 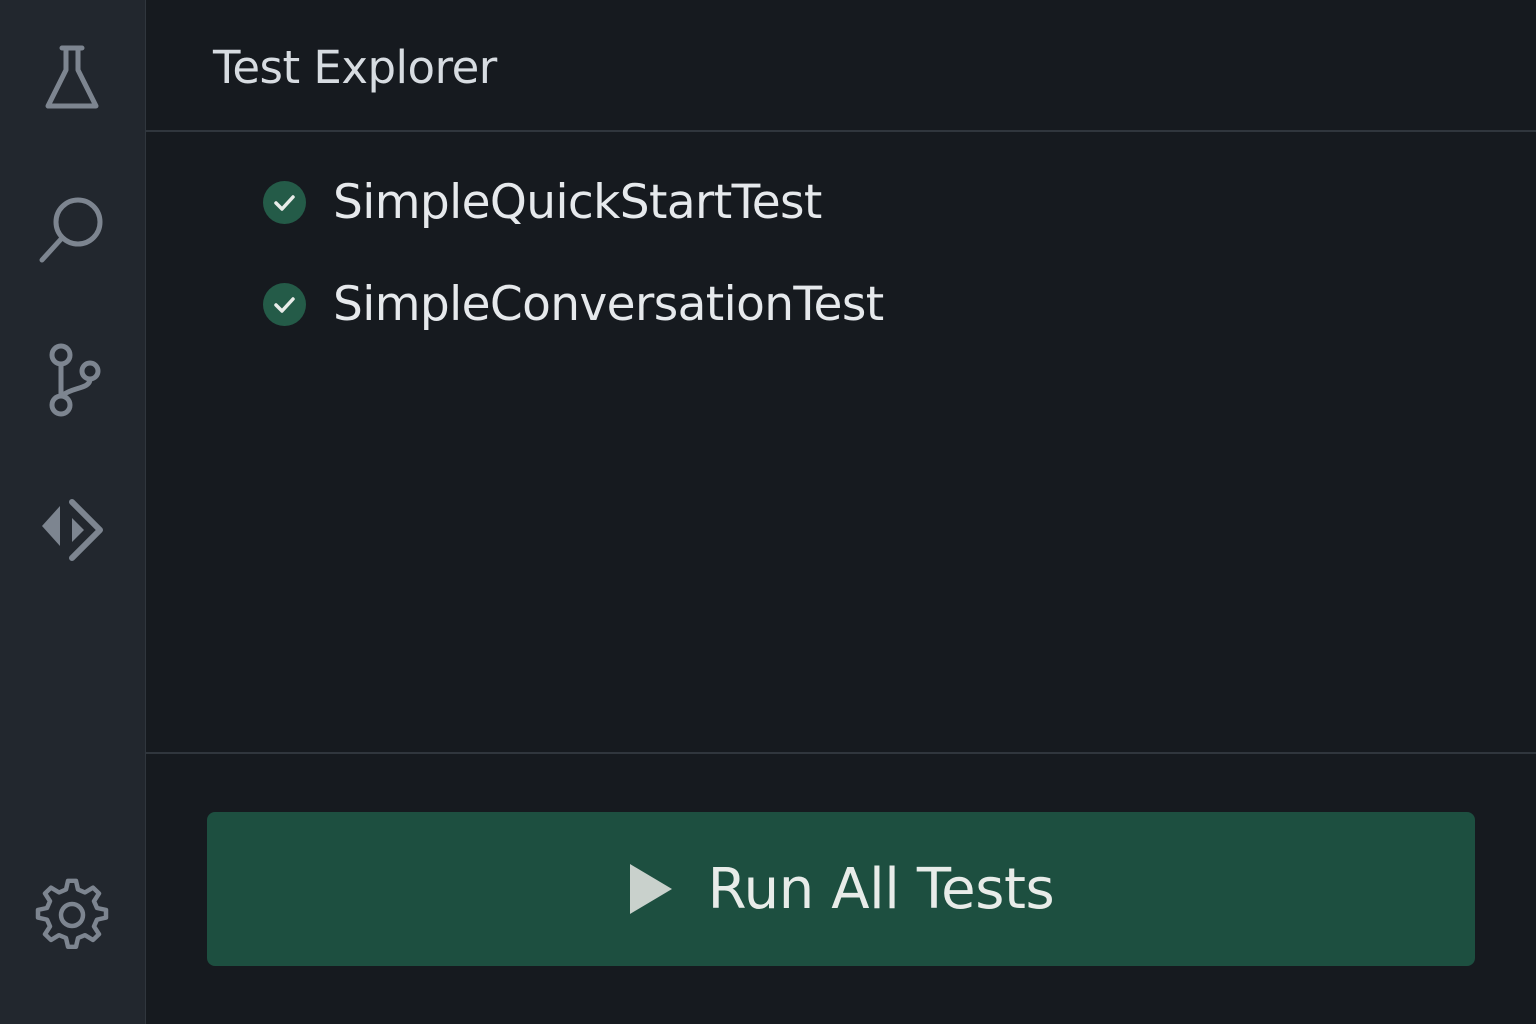 I want to click on activity-bar, so click(x=73, y=512).